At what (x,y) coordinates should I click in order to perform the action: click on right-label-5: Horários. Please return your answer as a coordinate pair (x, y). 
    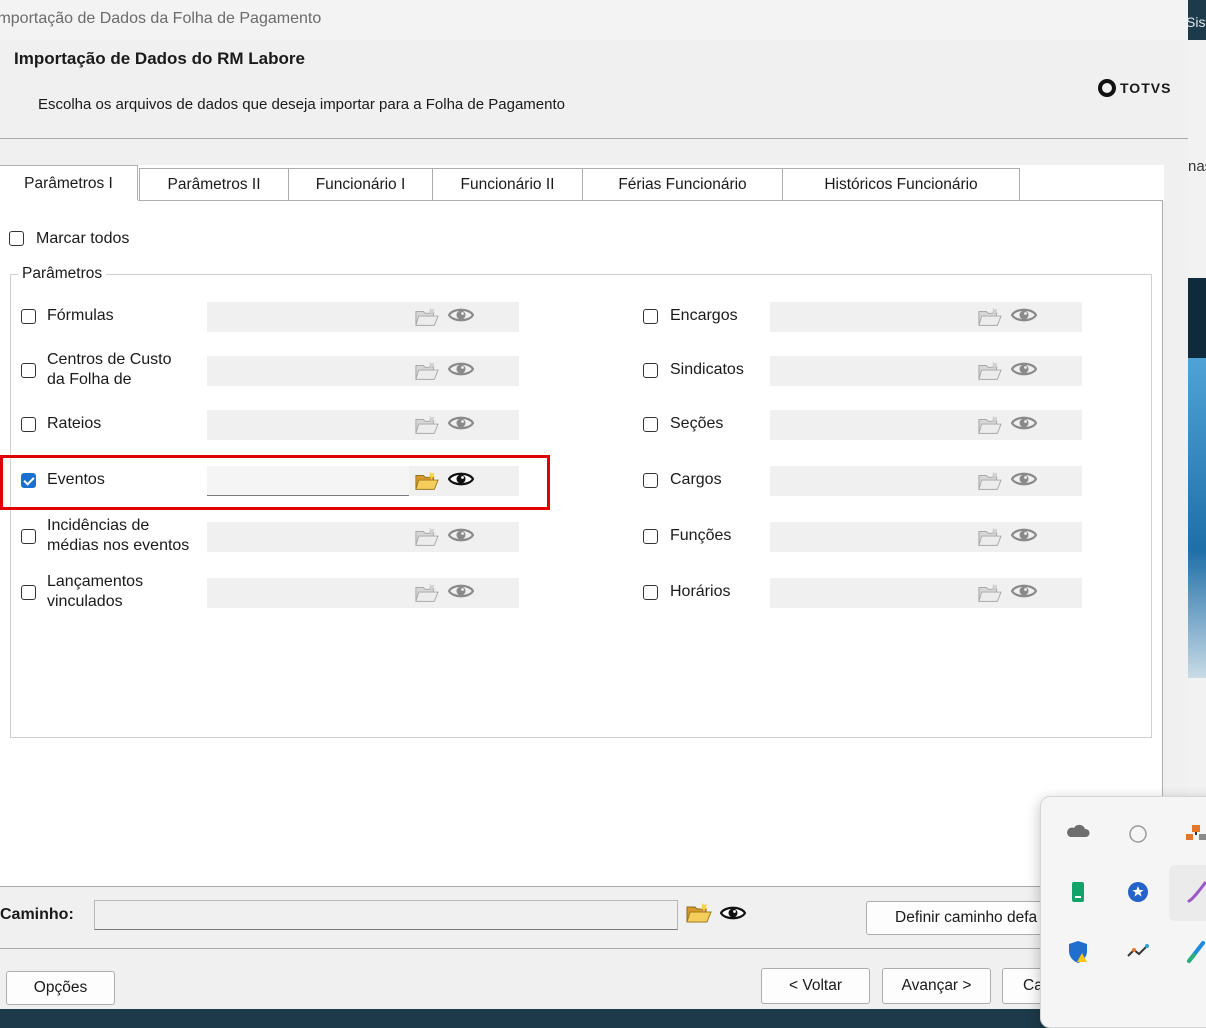
    Looking at the image, I should click on (700, 591).